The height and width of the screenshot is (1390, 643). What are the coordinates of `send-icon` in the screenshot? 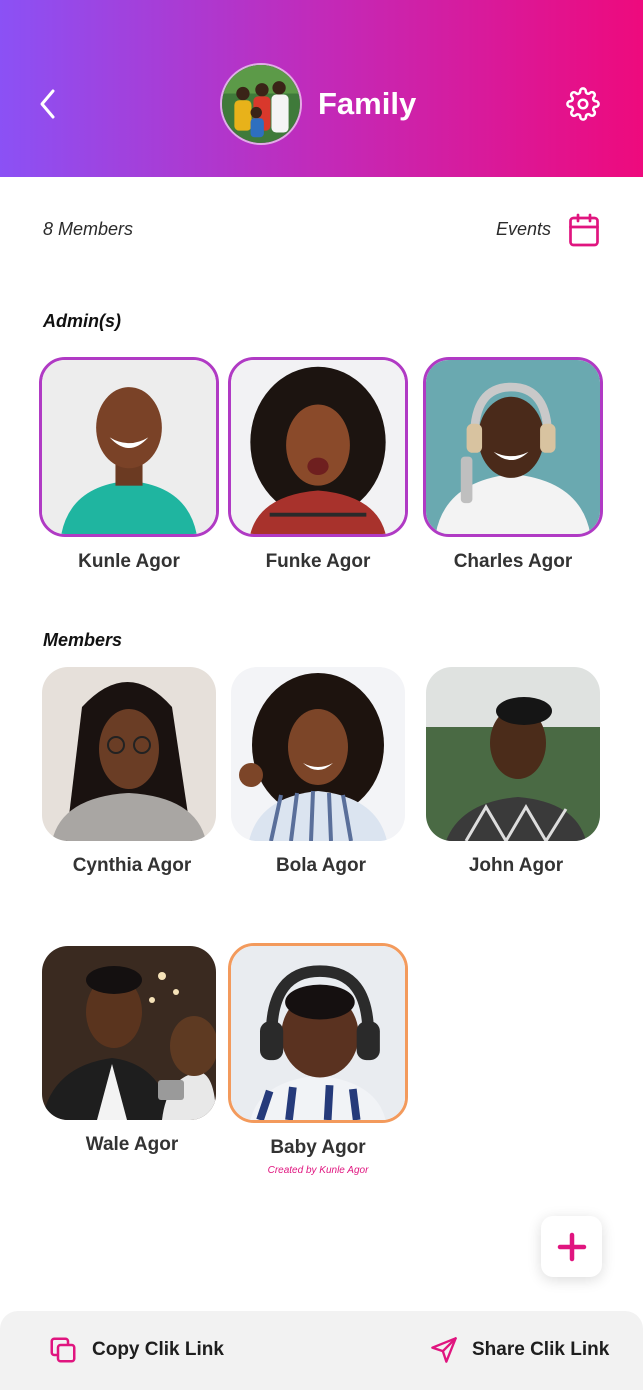 It's located at (444, 1350).